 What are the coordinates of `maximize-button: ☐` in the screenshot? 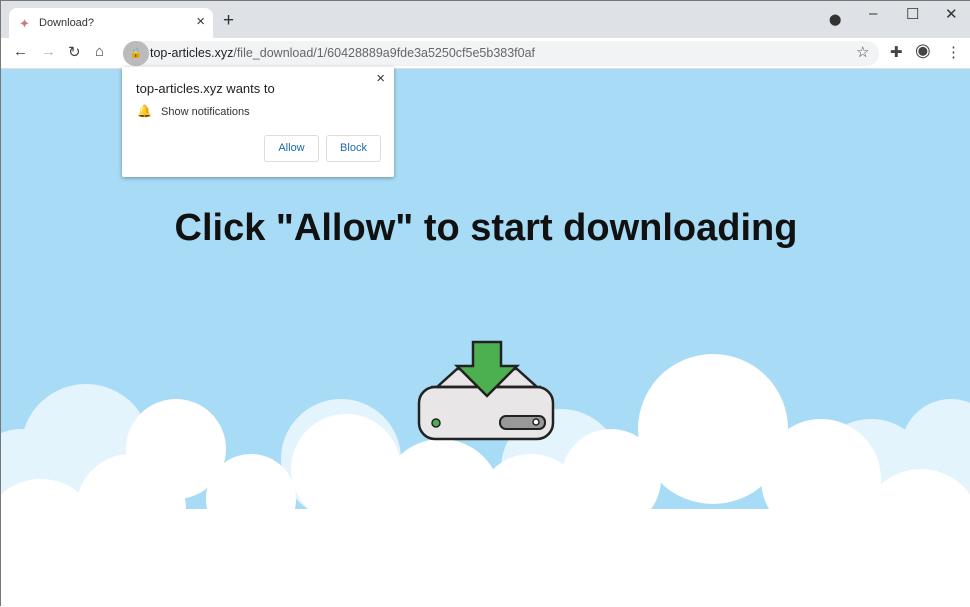 It's located at (912, 14).